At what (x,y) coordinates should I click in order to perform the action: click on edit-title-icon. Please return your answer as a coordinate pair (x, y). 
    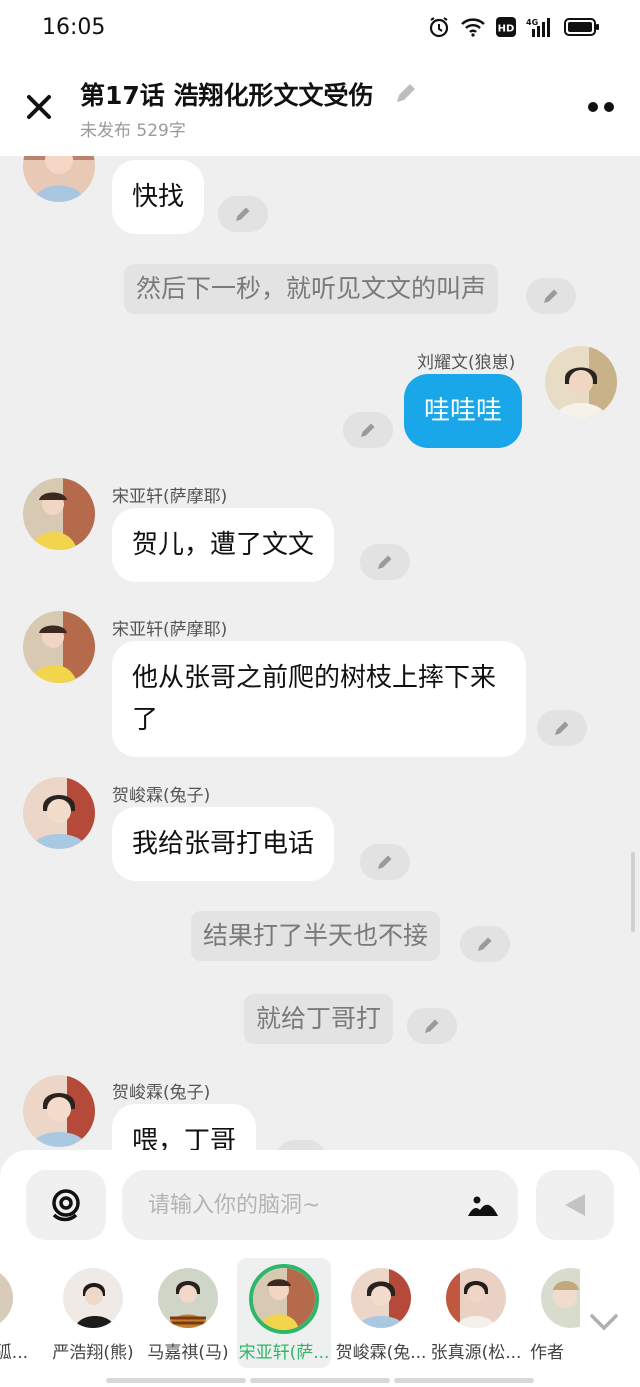
    Looking at the image, I should click on (406, 93).